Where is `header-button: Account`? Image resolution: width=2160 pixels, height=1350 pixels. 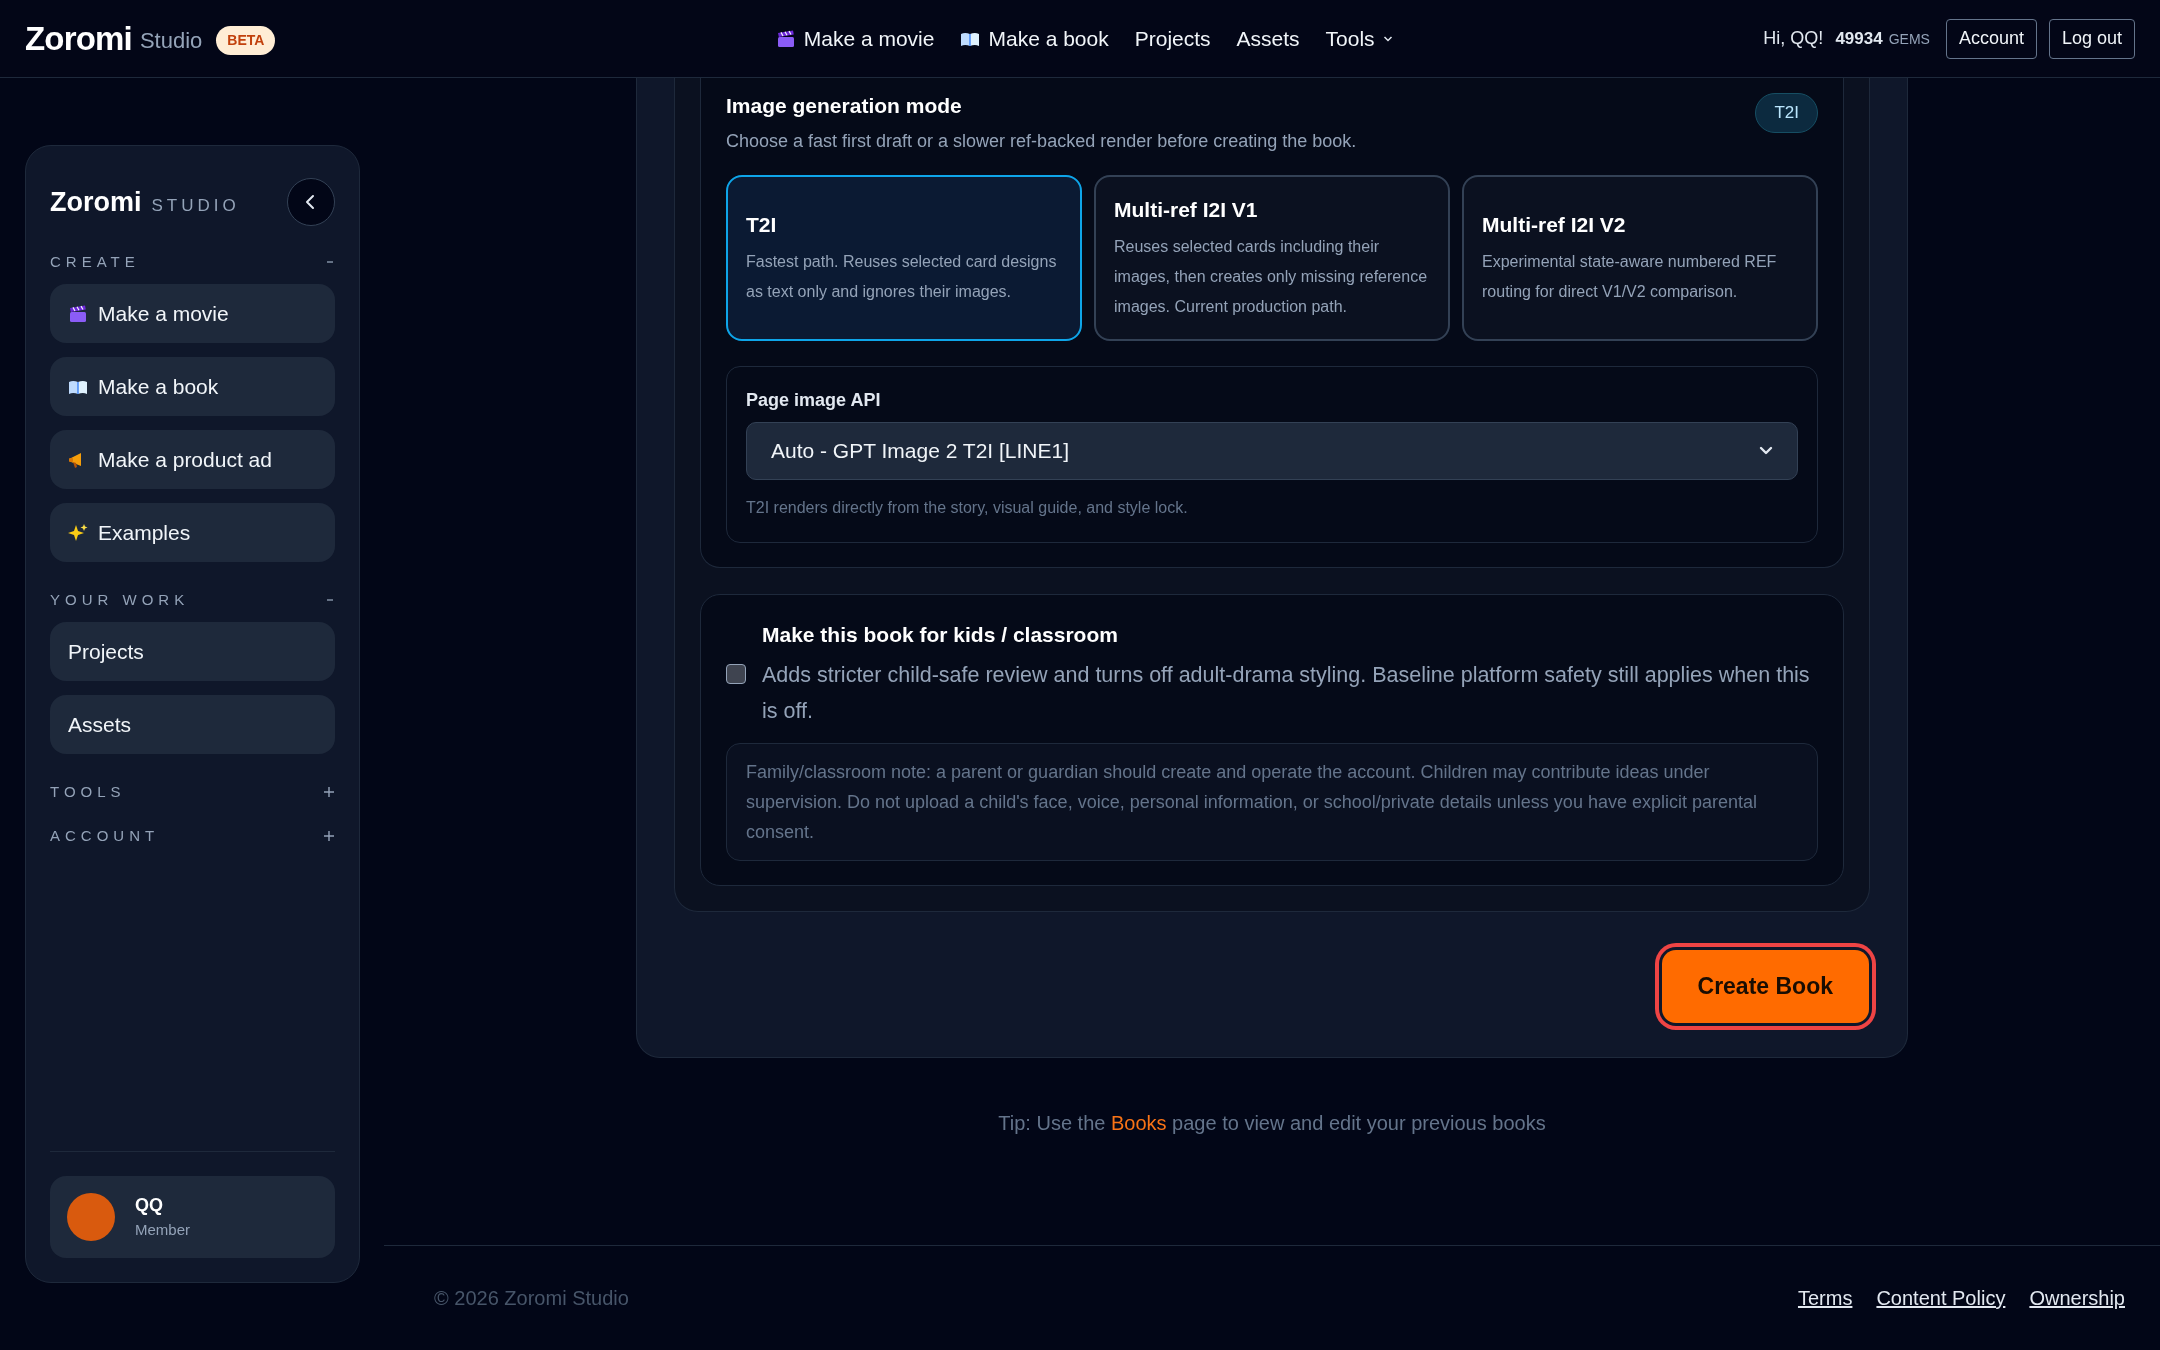
header-button: Account is located at coordinates (1991, 38).